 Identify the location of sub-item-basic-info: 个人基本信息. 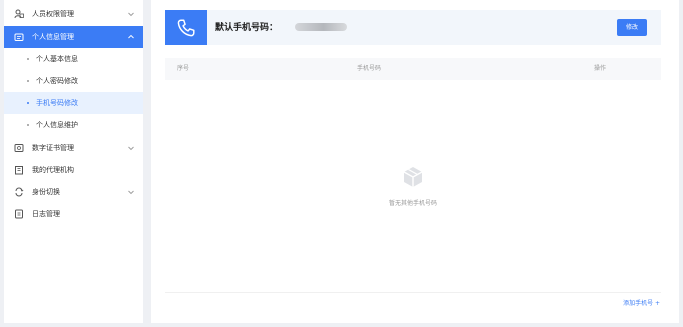
(73, 59).